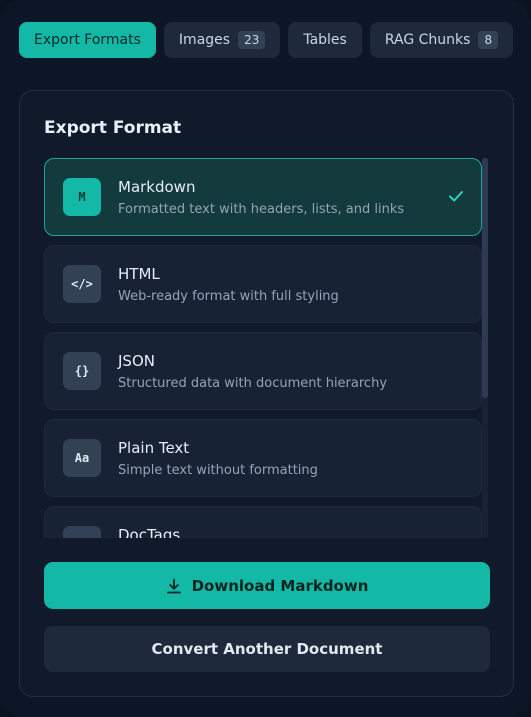  What do you see at coordinates (253, 383) in the screenshot?
I see `option-description: Structured data with document hierarchy` at bounding box center [253, 383].